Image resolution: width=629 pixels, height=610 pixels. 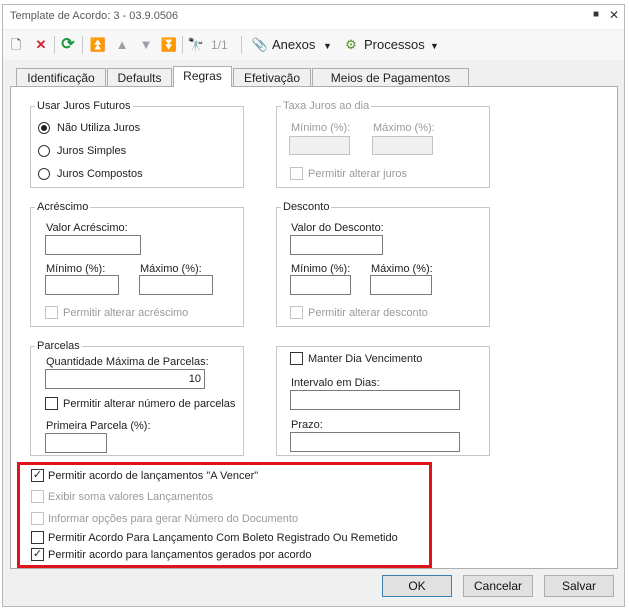 What do you see at coordinates (169, 45) in the screenshot?
I see `last-record-icon: ⏬` at bounding box center [169, 45].